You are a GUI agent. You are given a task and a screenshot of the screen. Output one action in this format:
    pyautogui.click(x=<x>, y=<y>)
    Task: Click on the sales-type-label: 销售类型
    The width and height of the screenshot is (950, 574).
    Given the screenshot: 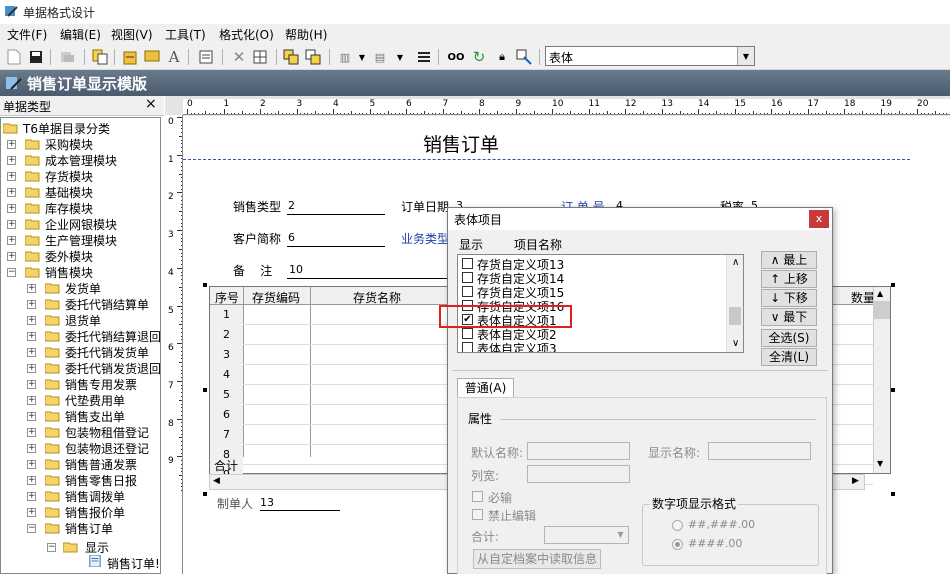 What is the action you would take?
    pyautogui.click(x=257, y=206)
    